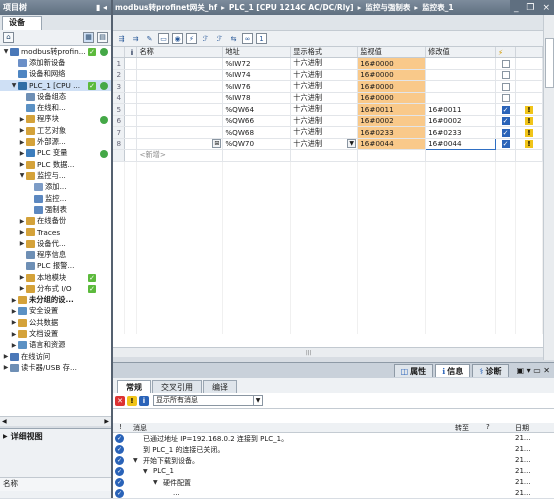 The width and height of the screenshot is (554, 499). What do you see at coordinates (413, 370) in the screenshot?
I see `tab-properties: ◫ 属性` at bounding box center [413, 370].